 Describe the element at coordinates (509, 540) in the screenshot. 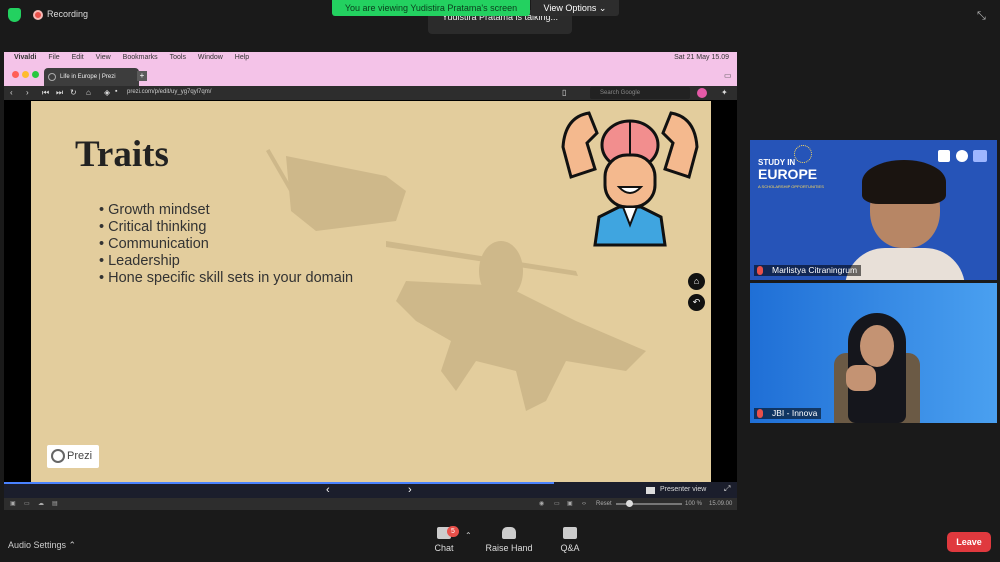

I see `raise-hand-button: Raise Hand` at that location.